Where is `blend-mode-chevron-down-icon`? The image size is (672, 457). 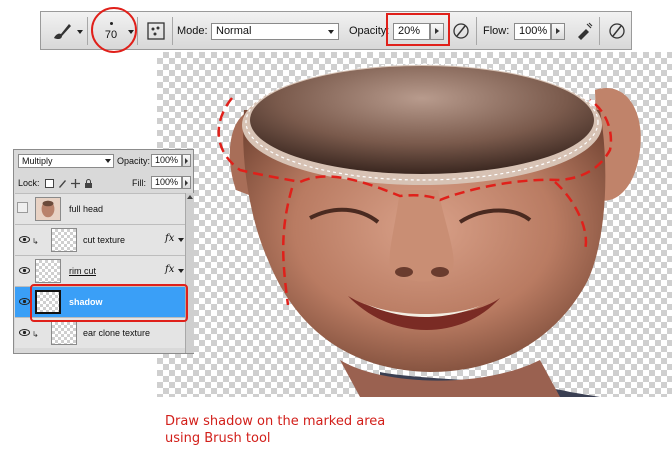 blend-mode-chevron-down-icon is located at coordinates (108, 161).